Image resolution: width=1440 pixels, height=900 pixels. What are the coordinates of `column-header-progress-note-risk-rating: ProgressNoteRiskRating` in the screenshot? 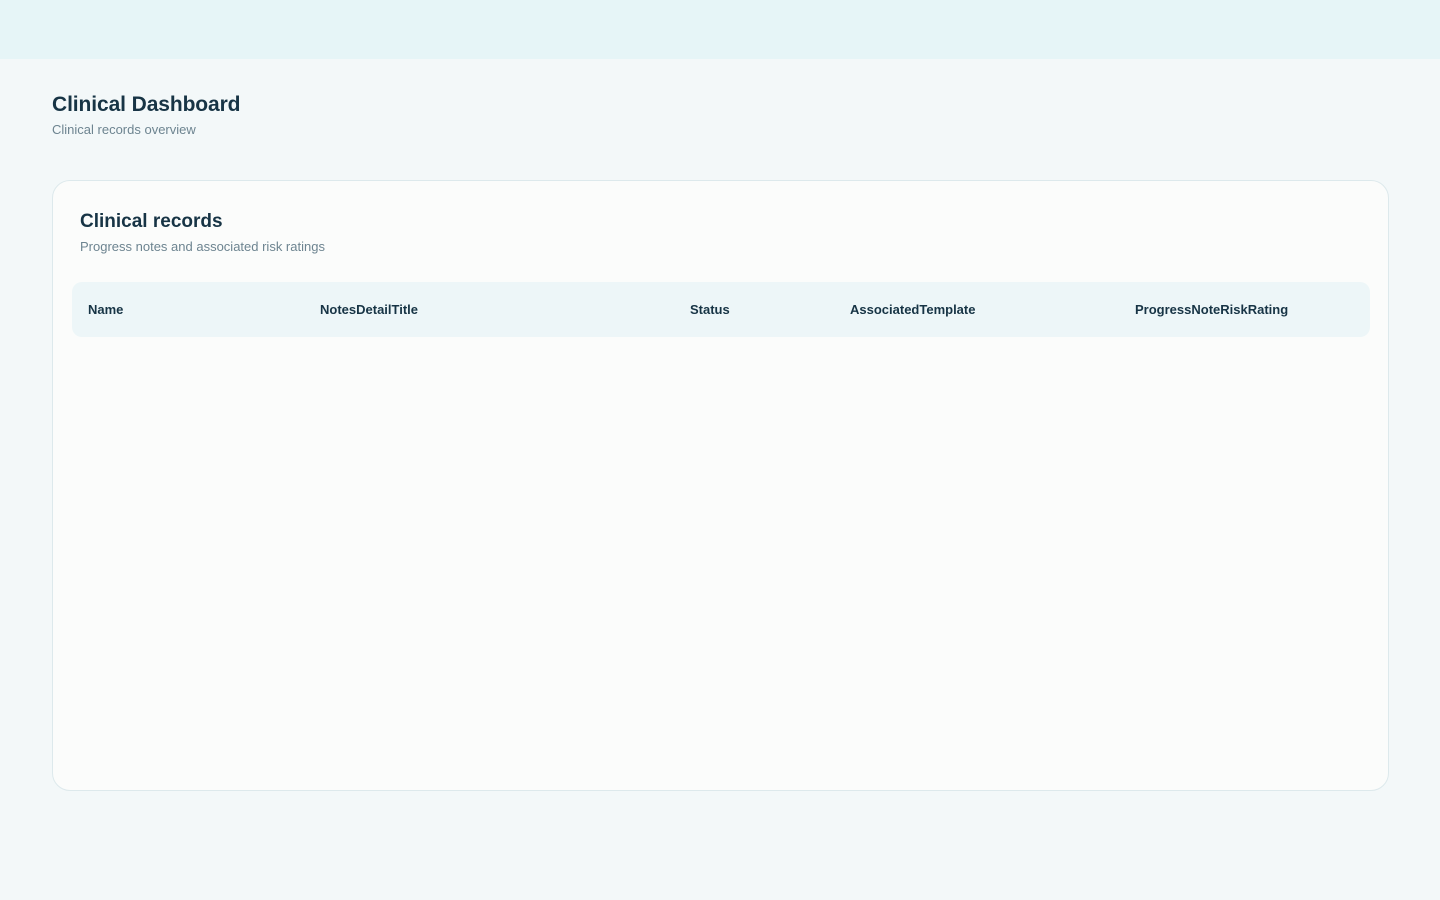 It's located at (1211, 309).